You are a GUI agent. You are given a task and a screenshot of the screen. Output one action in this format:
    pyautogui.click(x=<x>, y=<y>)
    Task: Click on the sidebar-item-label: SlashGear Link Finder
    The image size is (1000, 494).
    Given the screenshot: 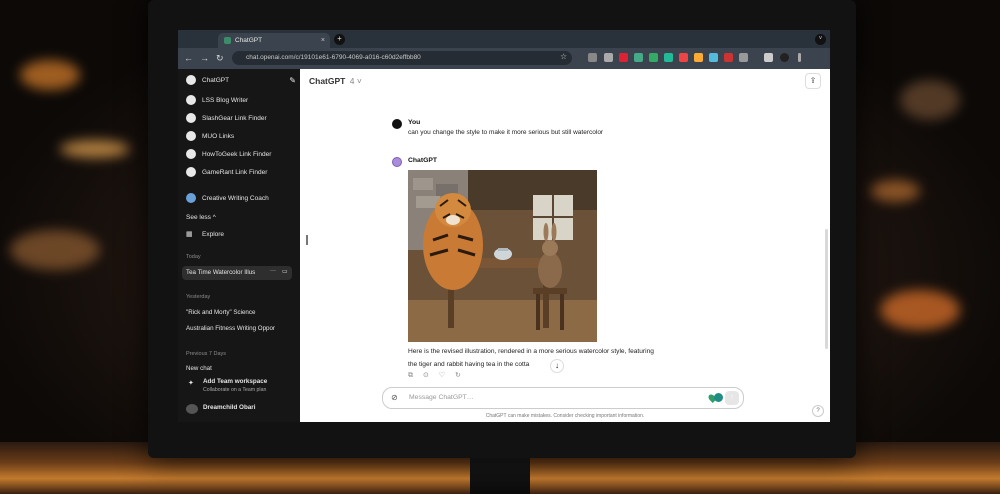 What is the action you would take?
    pyautogui.click(x=234, y=118)
    